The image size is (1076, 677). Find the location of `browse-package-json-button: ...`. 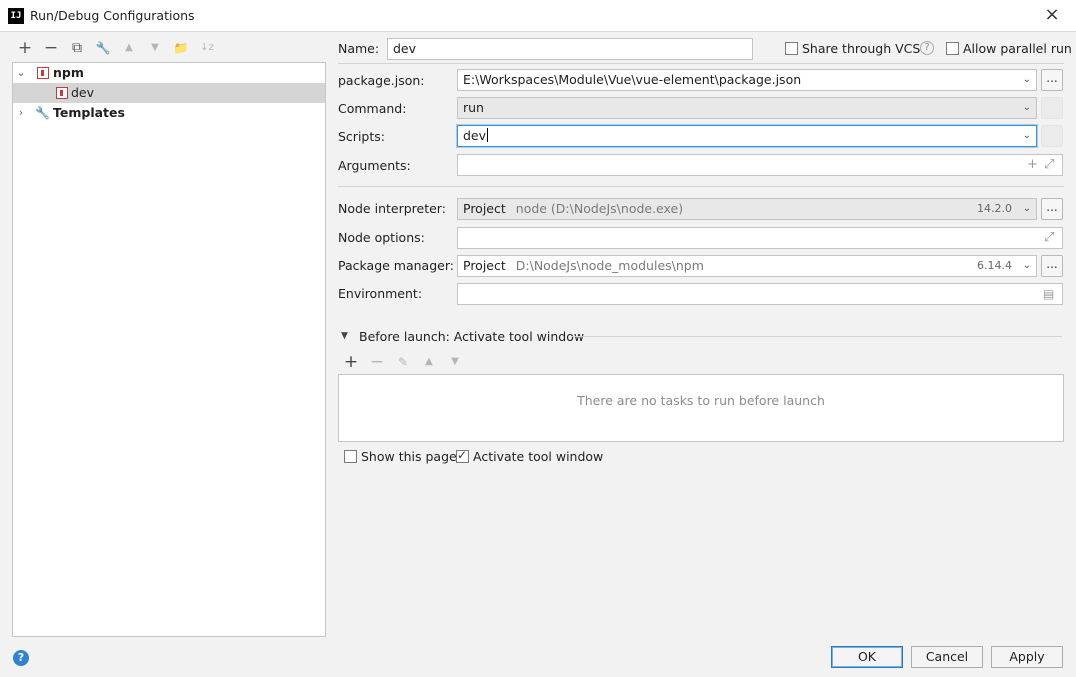

browse-package-json-button: ... is located at coordinates (1052, 80).